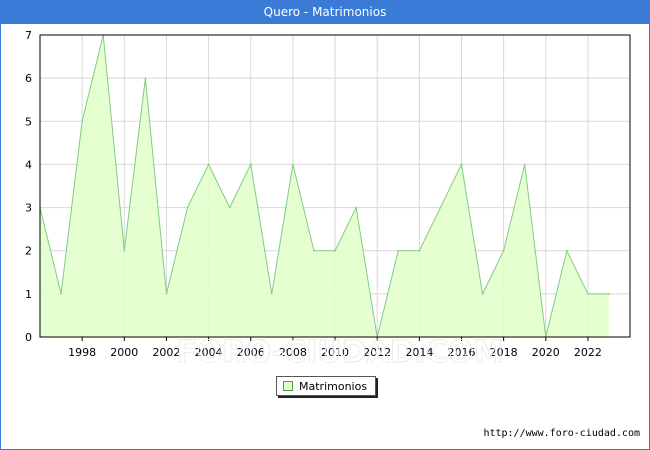 This screenshot has height=450, width=650. Describe the element at coordinates (588, 352) in the screenshot. I see `x-tick-label: 2022` at that location.